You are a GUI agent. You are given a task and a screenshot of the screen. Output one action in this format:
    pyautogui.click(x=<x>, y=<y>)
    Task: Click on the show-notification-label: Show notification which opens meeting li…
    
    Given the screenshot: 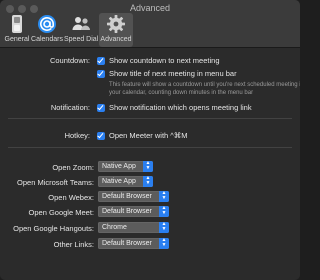 What is the action you would take?
    pyautogui.click(x=180, y=107)
    